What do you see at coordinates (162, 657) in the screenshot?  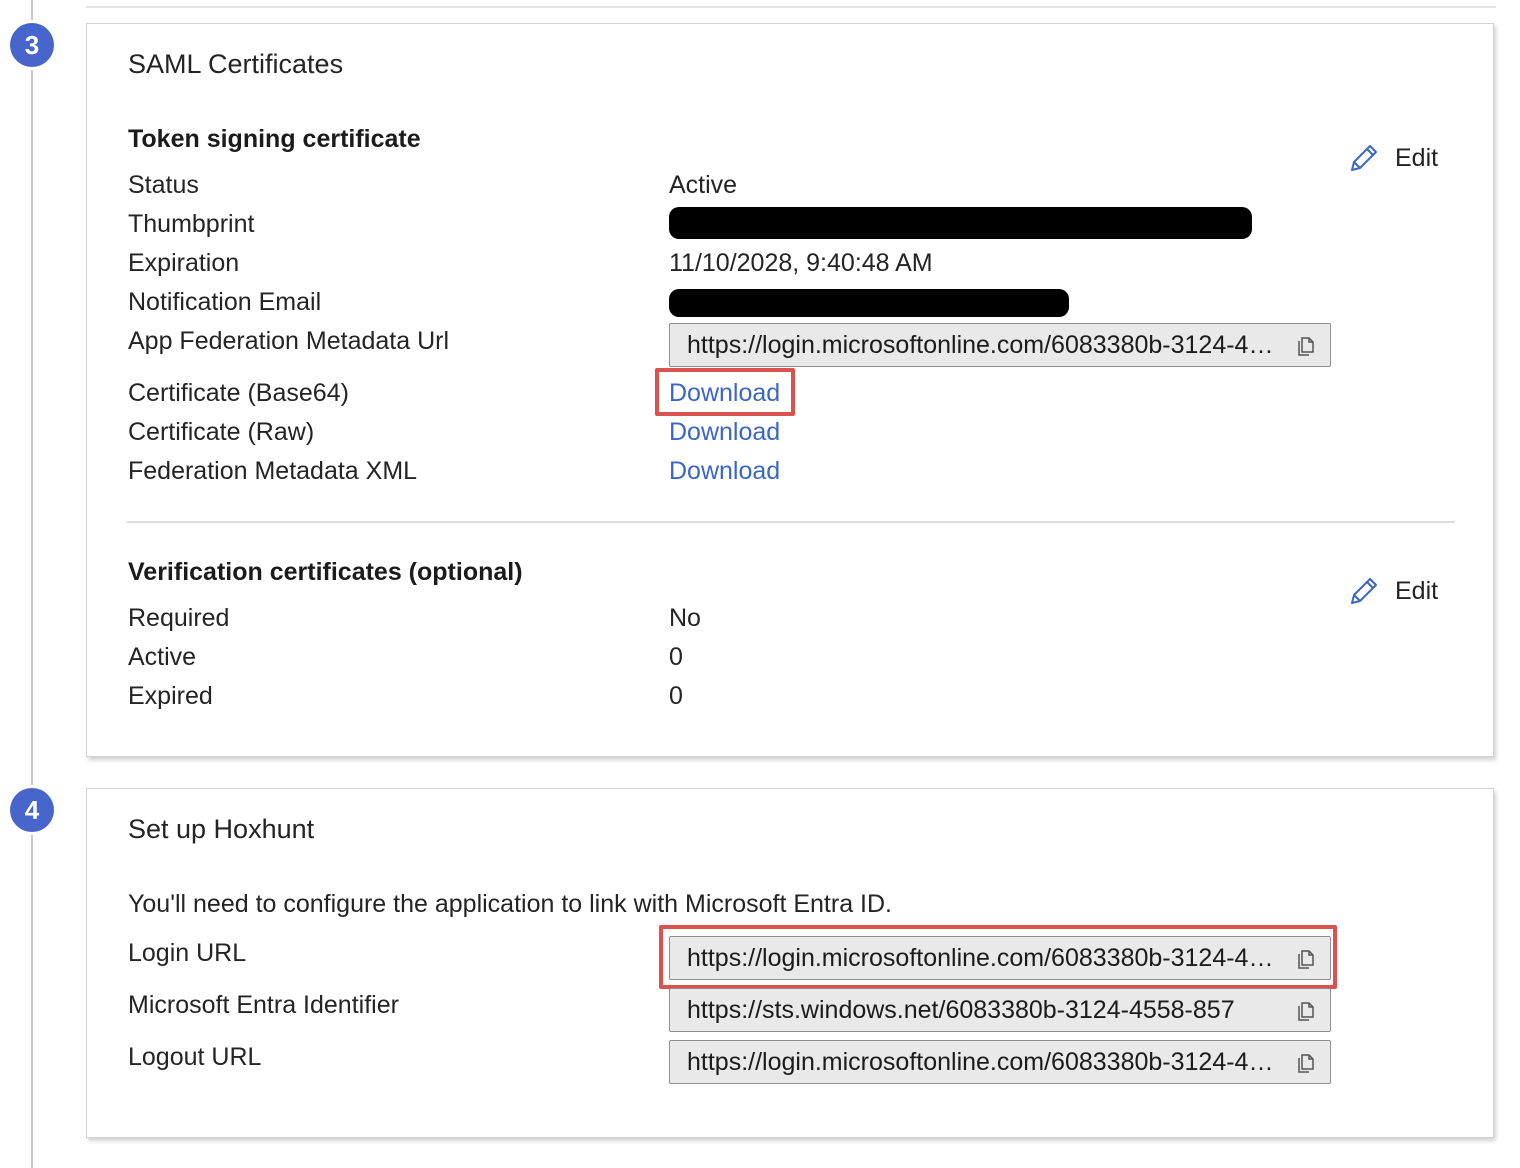 I see `active-label: Active` at bounding box center [162, 657].